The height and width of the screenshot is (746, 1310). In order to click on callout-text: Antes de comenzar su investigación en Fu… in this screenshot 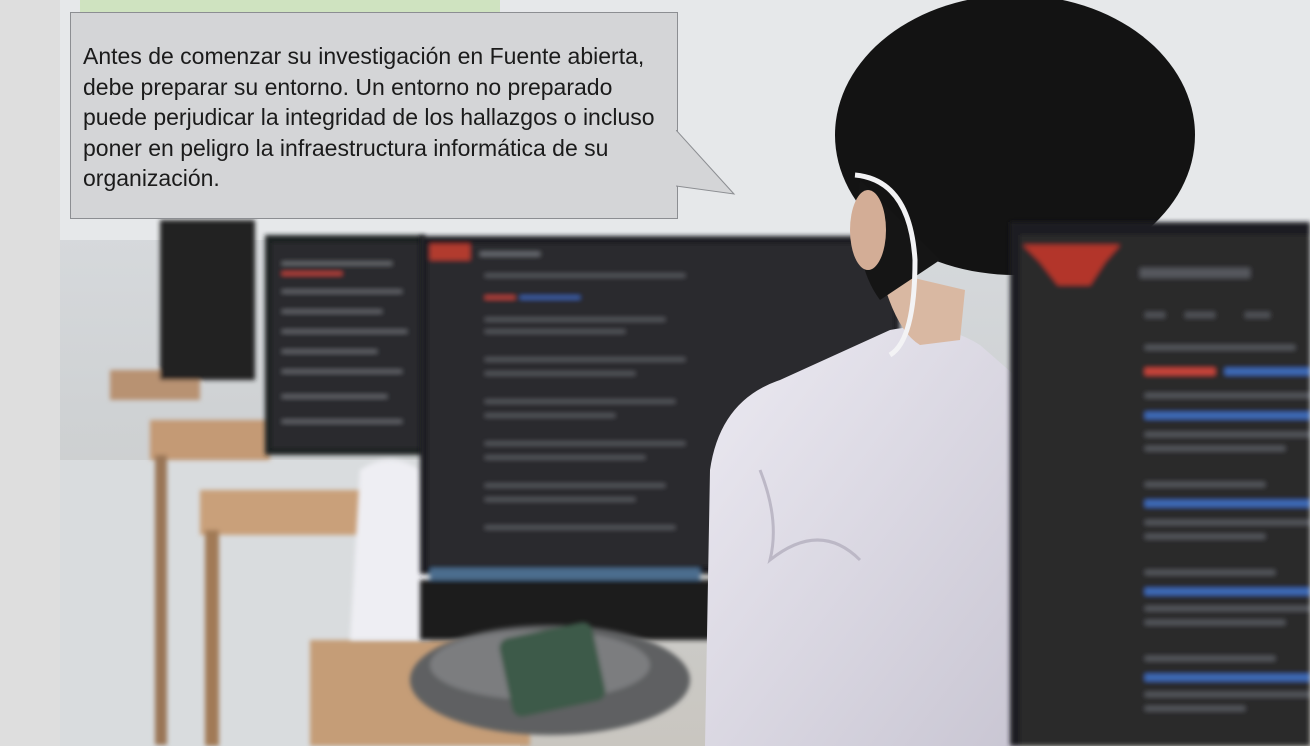, I will do `click(369, 117)`.